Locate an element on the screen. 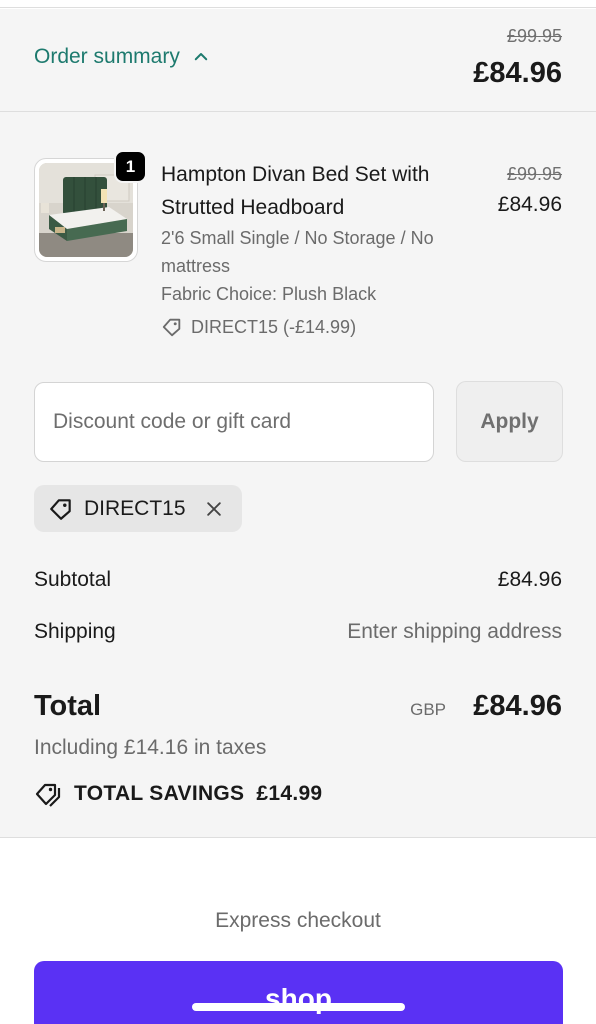 This screenshot has width=596, height=1024. product-thumbnail: 1 is located at coordinates (90, 206).